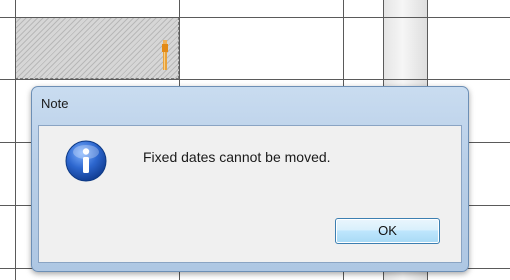 This screenshot has width=510, height=280. What do you see at coordinates (97, 48) in the screenshot?
I see `fixed-date-cell` at bounding box center [97, 48].